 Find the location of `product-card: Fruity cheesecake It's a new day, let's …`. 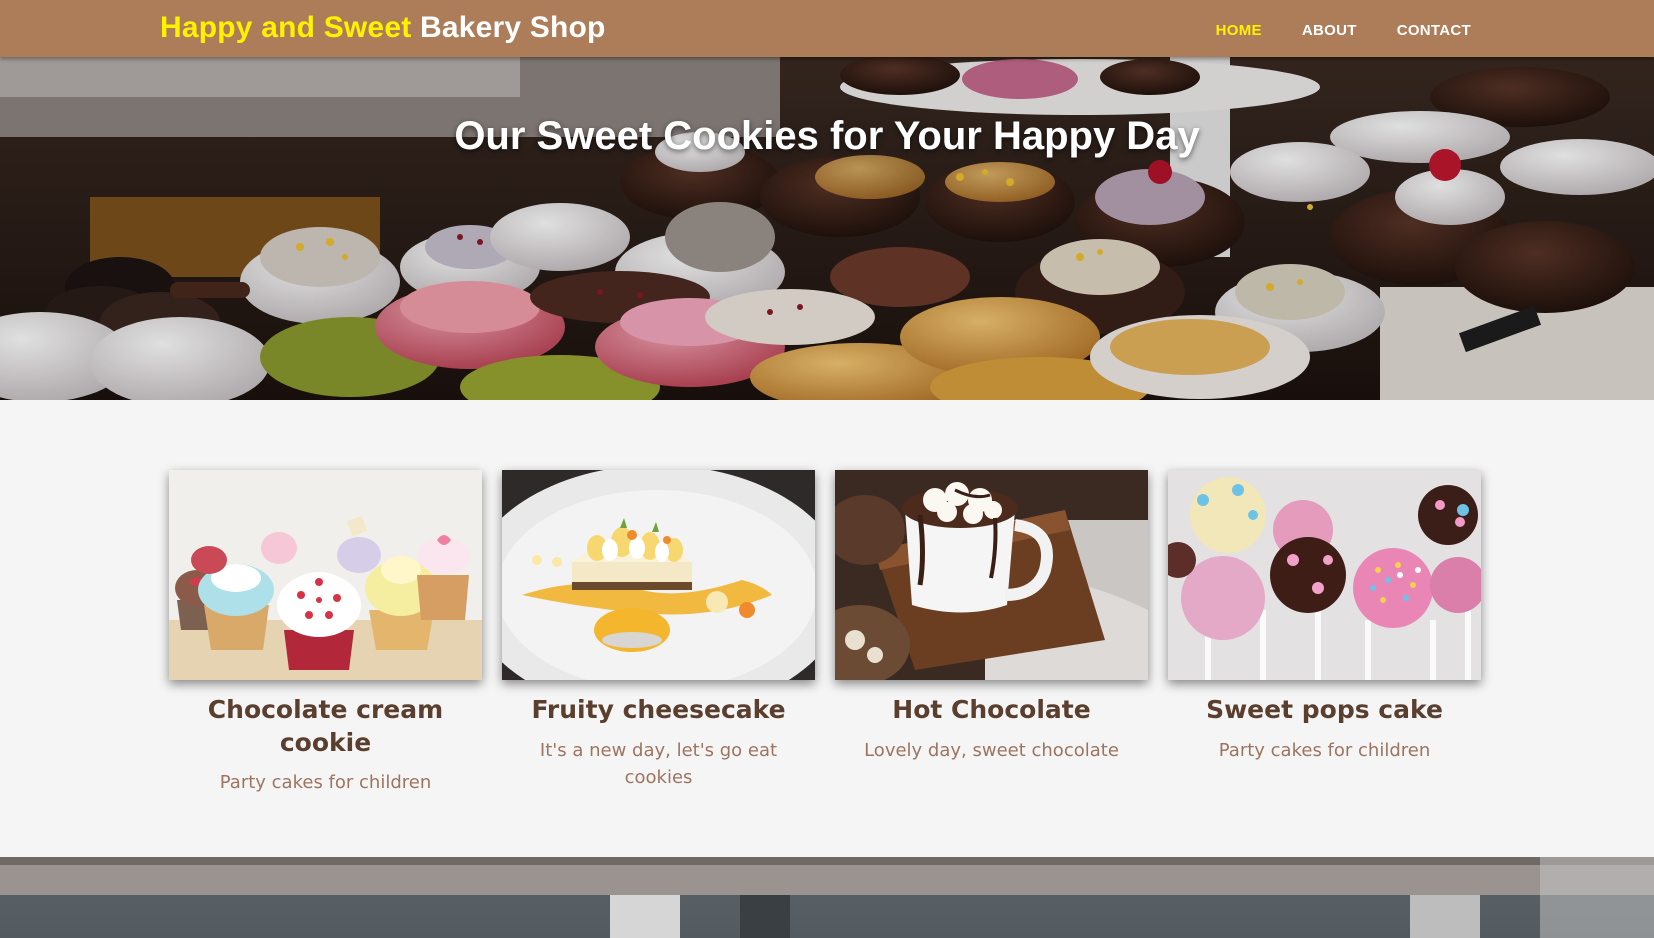

product-card: Fruity cheesecake It's a new day, let's … is located at coordinates (658, 633).